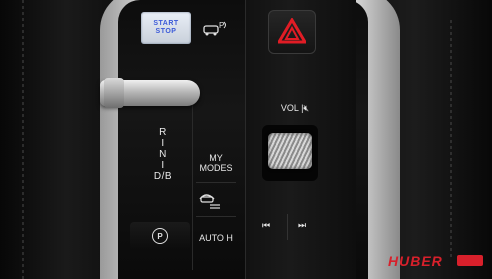  I want to click on skip-back-icon: ⏮︎, so click(266, 225).